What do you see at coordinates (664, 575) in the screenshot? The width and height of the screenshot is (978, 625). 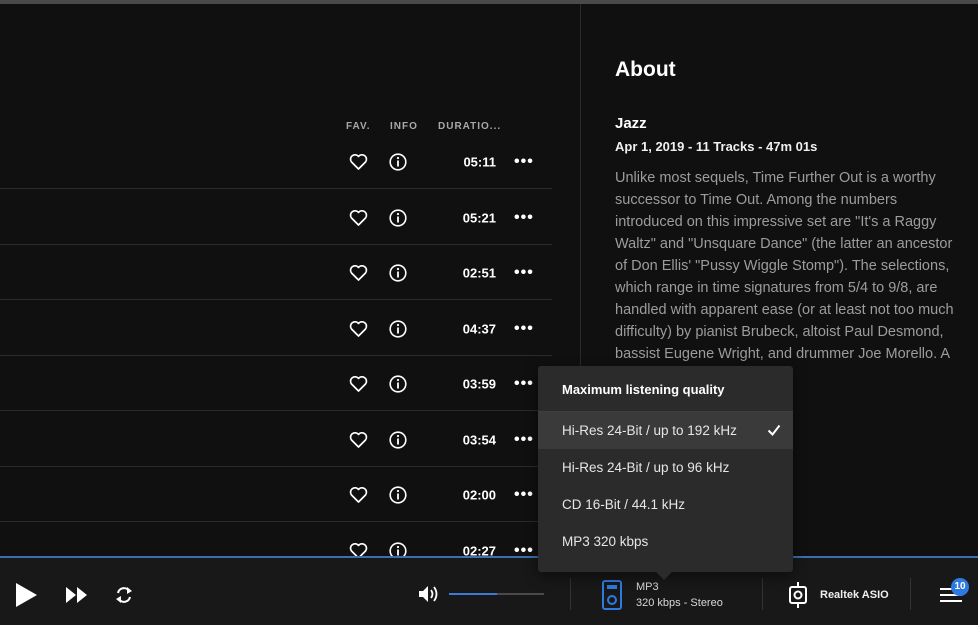 I see `quality-menu-caret` at bounding box center [664, 575].